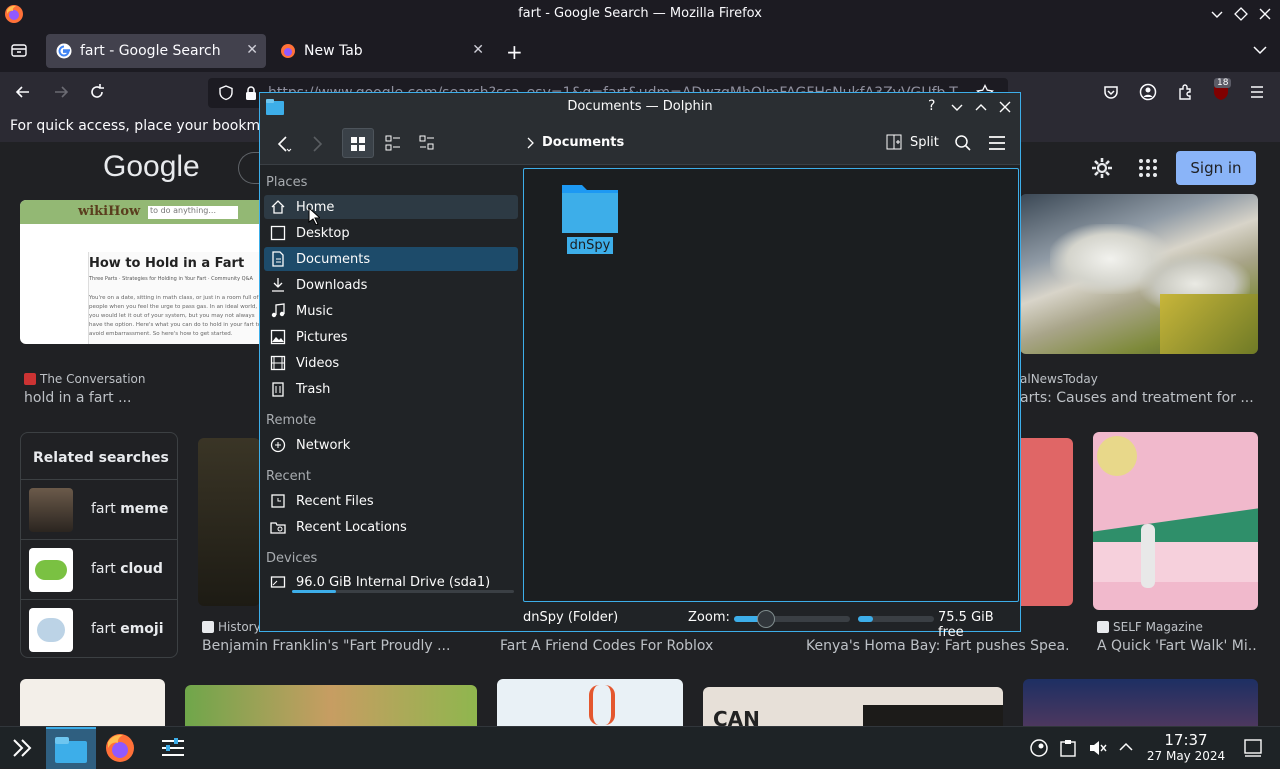  Describe the element at coordinates (1103, 627) in the screenshot. I see `self-favicon-icon` at that location.